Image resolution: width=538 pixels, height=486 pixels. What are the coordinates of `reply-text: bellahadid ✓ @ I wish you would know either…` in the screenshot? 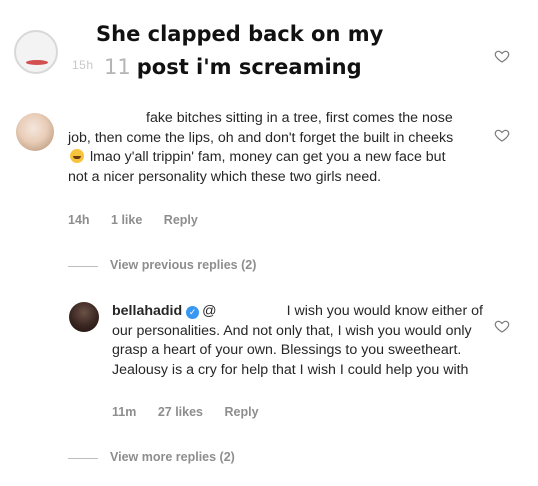 It's located at (302, 341).